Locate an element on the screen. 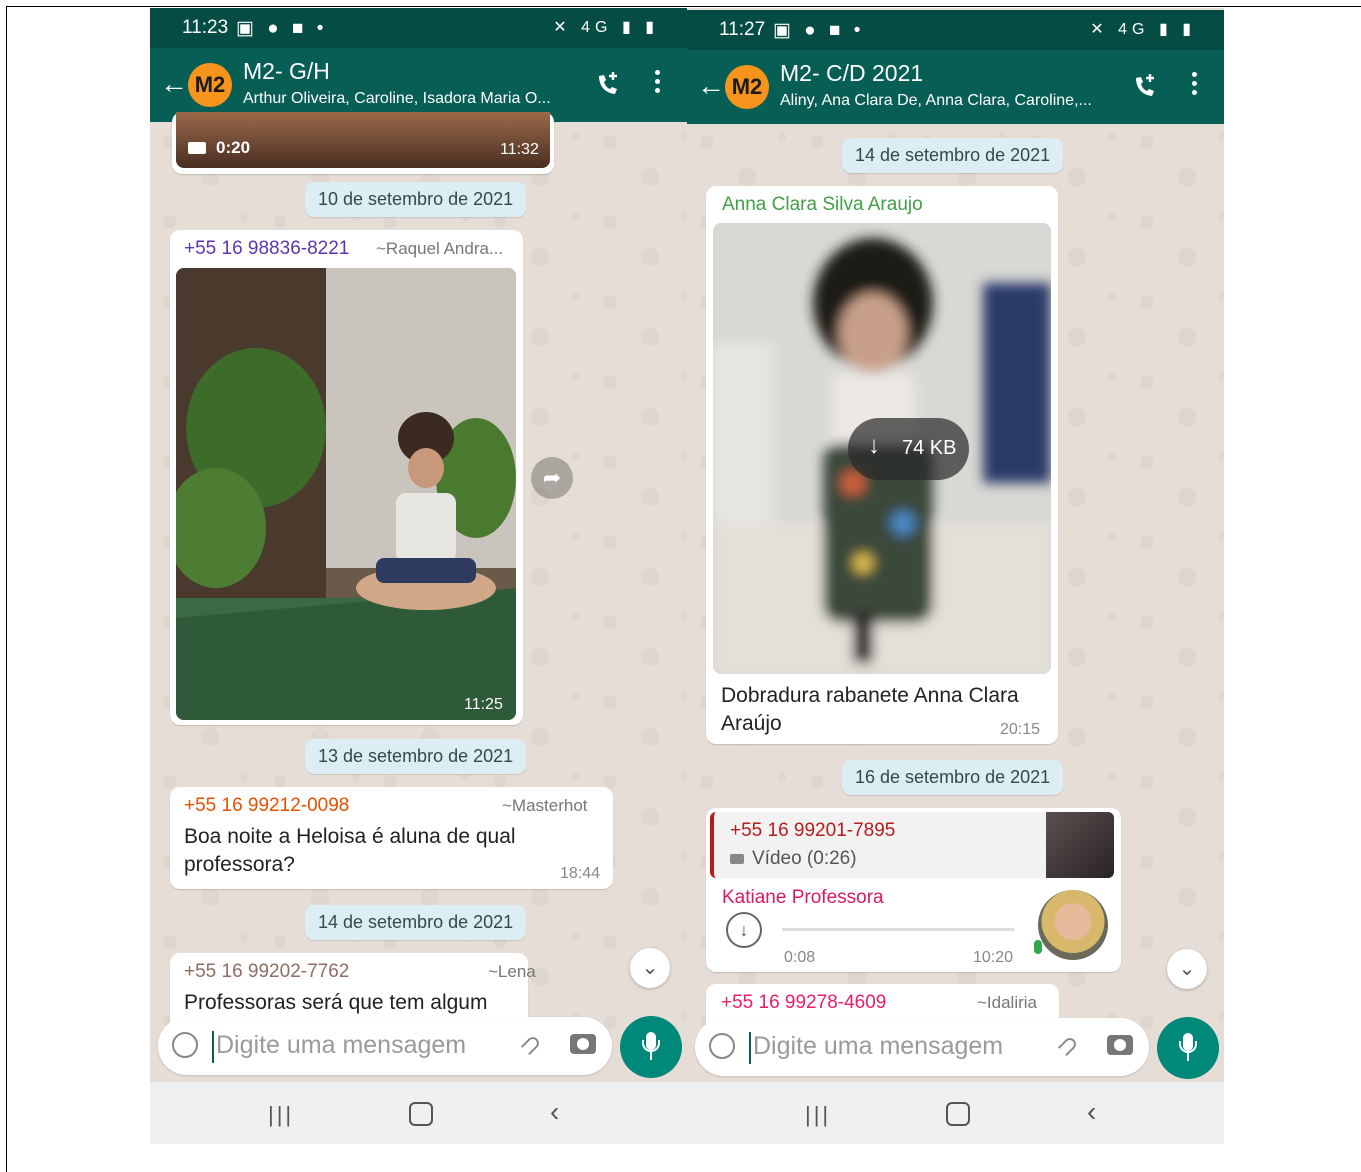 The image size is (1361, 1172). sender-alias: ~Lena is located at coordinates (512, 971).